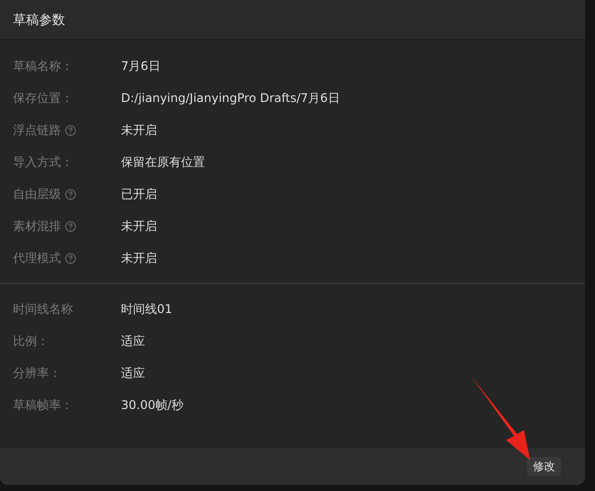 The height and width of the screenshot is (491, 595). What do you see at coordinates (37, 194) in the screenshot?
I see `field-label: 自由层级` at bounding box center [37, 194].